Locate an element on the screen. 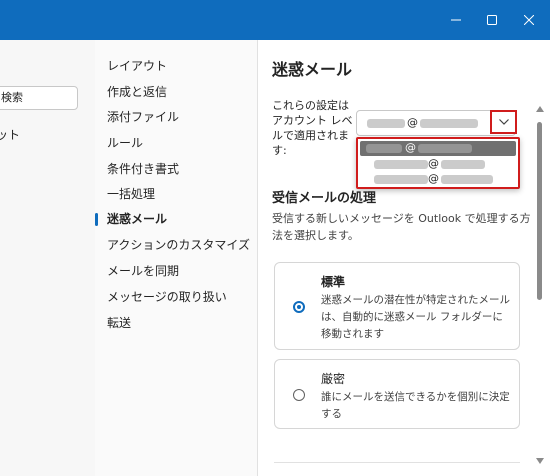  scrollbar-thumb is located at coordinates (539, 211).